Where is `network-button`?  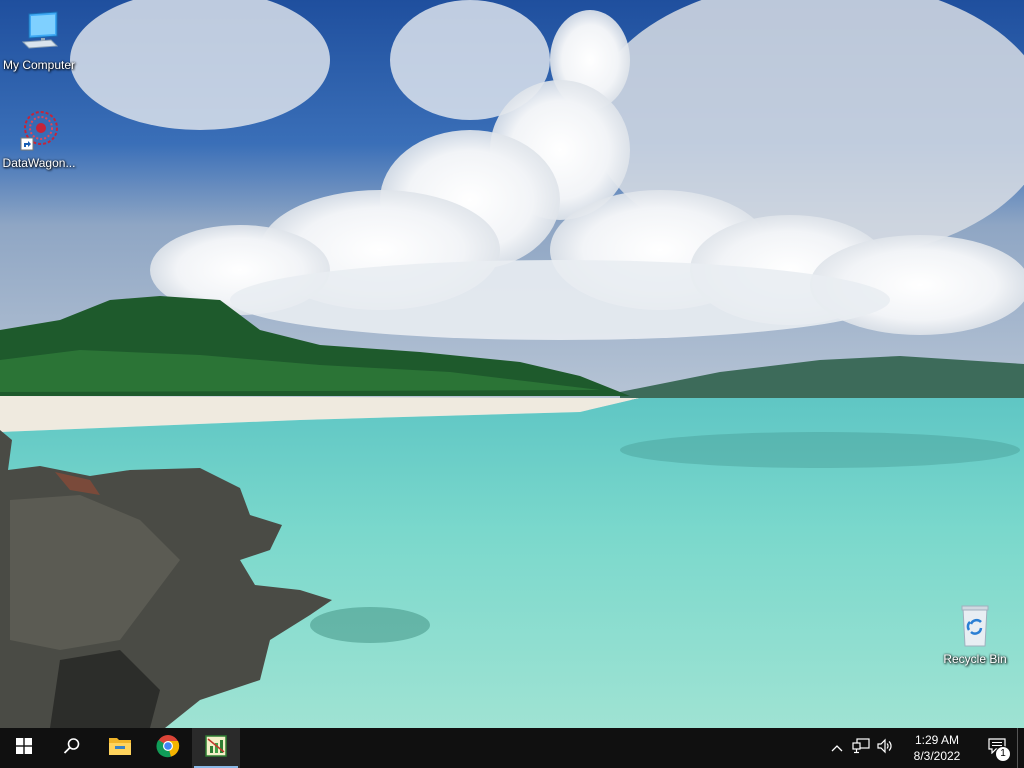
network-button is located at coordinates (861, 748).